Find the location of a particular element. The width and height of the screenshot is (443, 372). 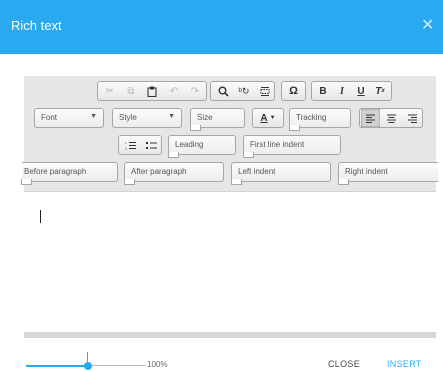

style-select-label: Style is located at coordinates (128, 117).